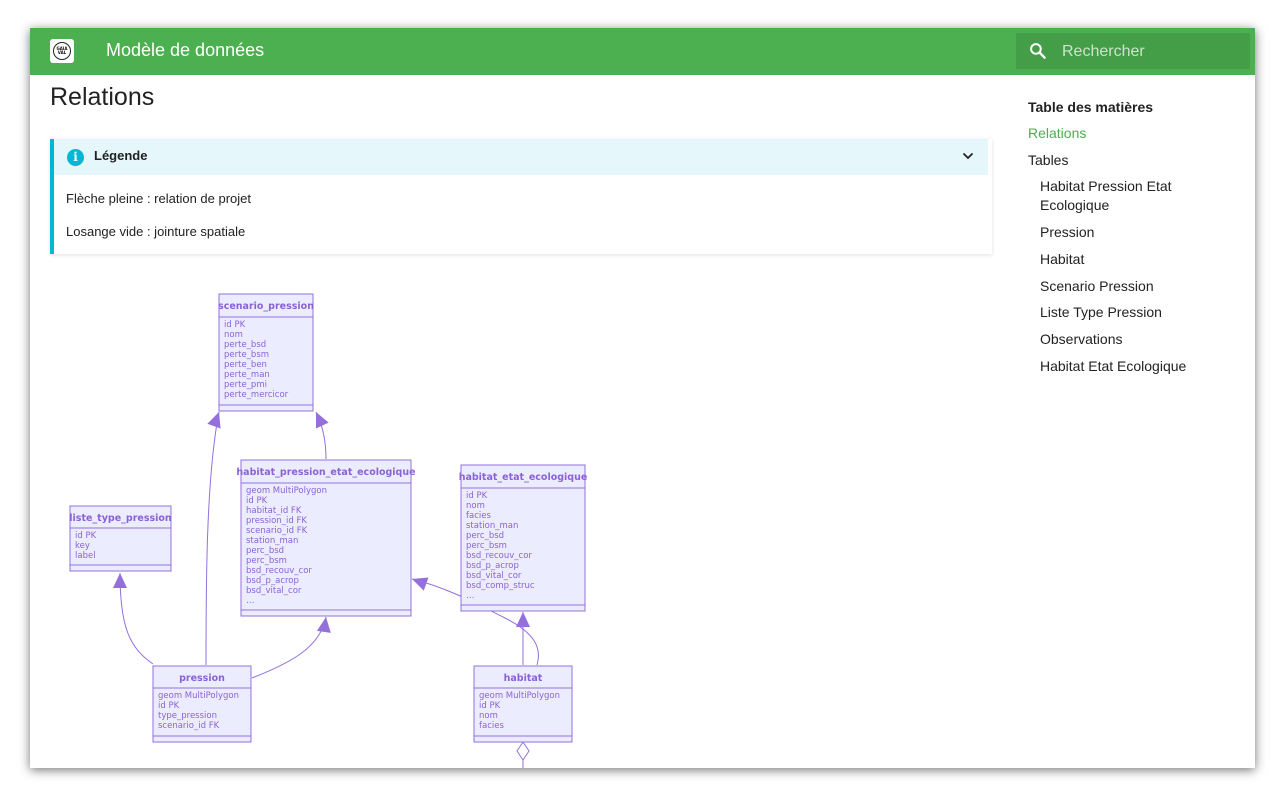  What do you see at coordinates (322, 420) in the screenshot?
I see `relation-hpee-to-scenario-arrowhead` at bounding box center [322, 420].